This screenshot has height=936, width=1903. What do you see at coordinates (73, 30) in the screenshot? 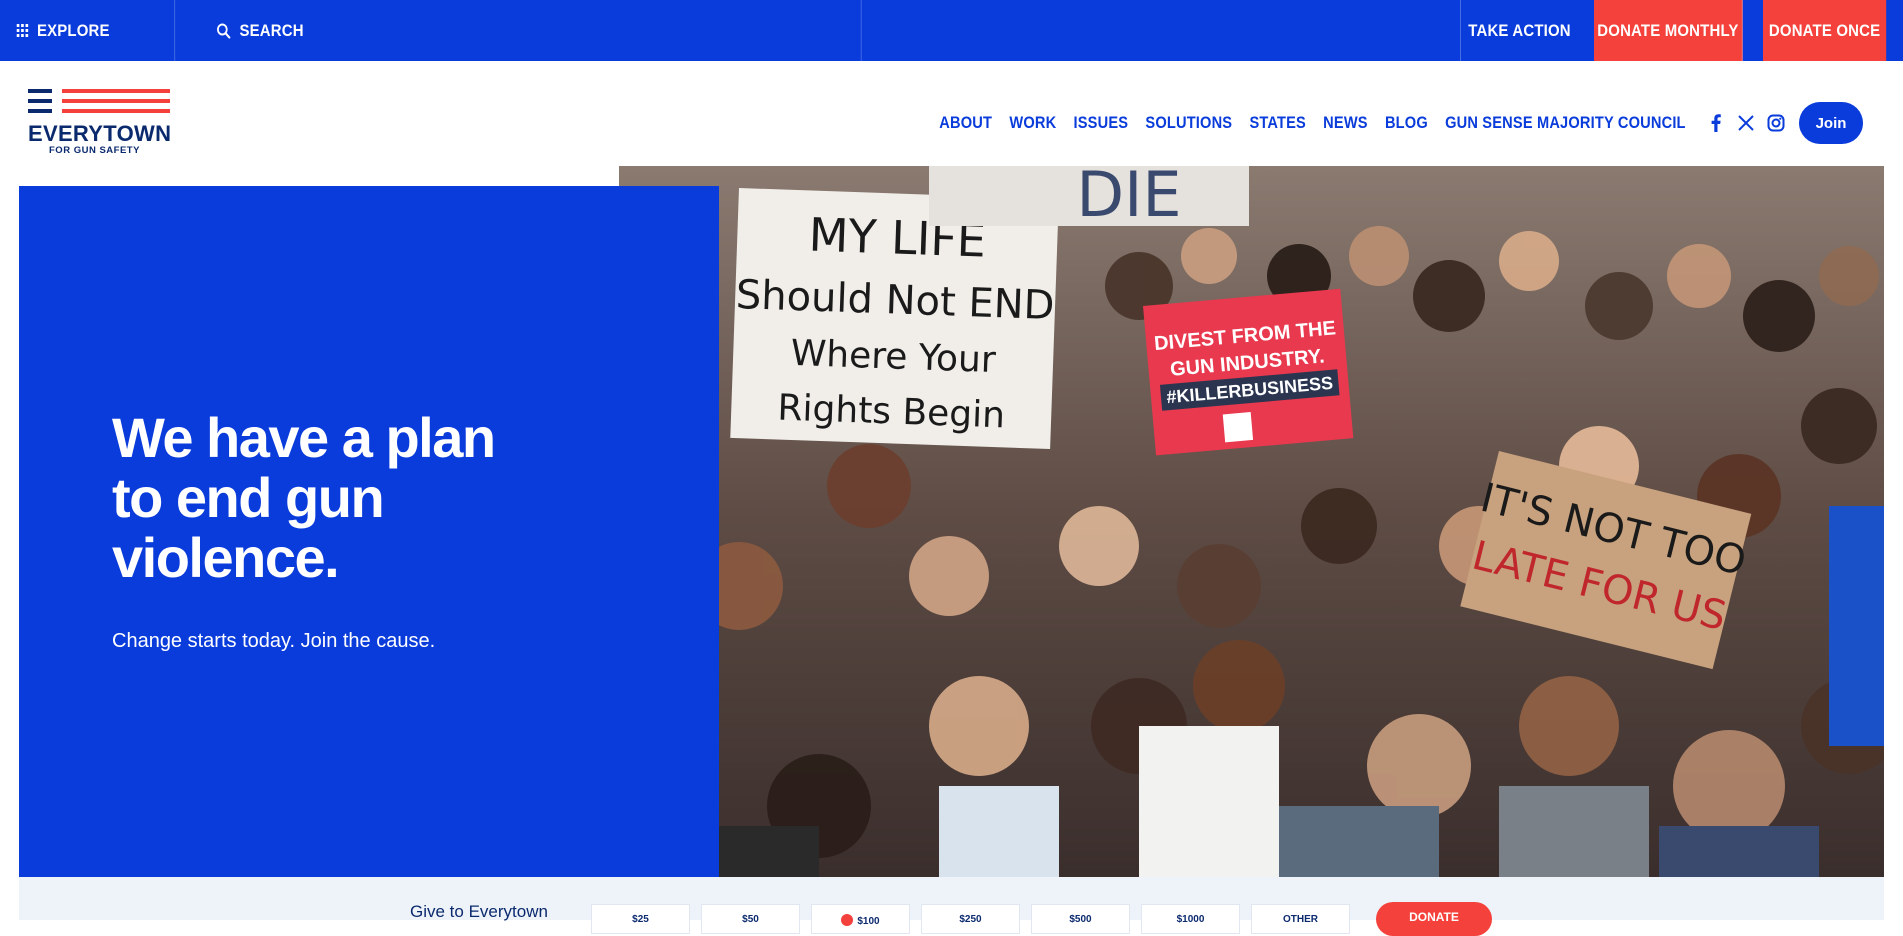
I see `explore-label: EXPLORE` at bounding box center [73, 30].